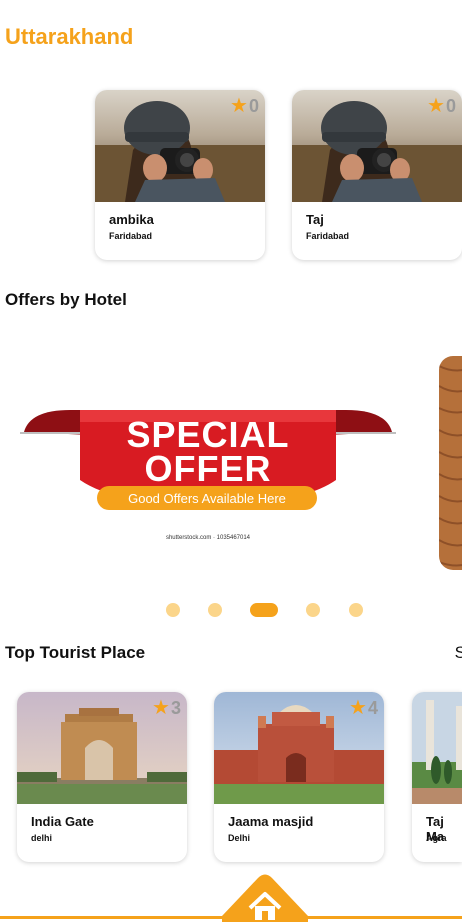  What do you see at coordinates (299, 777) in the screenshot?
I see `place-card-jaama-masjid: ★ 4 Jaama masjid Delhi` at bounding box center [299, 777].